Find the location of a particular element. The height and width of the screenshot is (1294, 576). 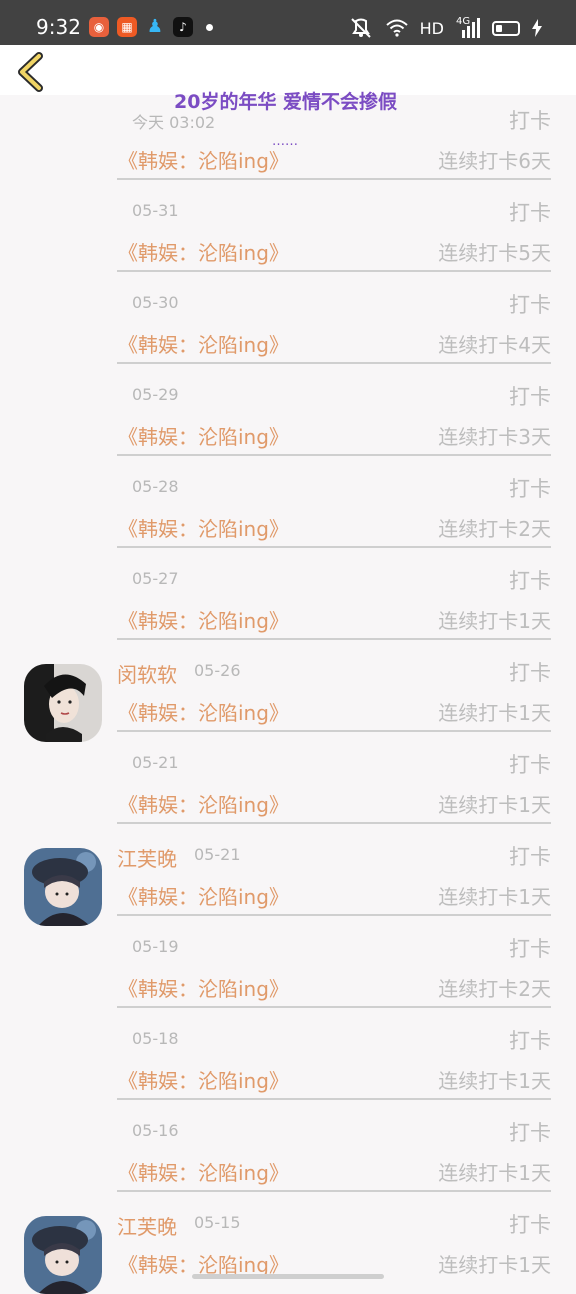

overlay-title: 20岁的年华 爱情不会掺假 is located at coordinates (286, 102).